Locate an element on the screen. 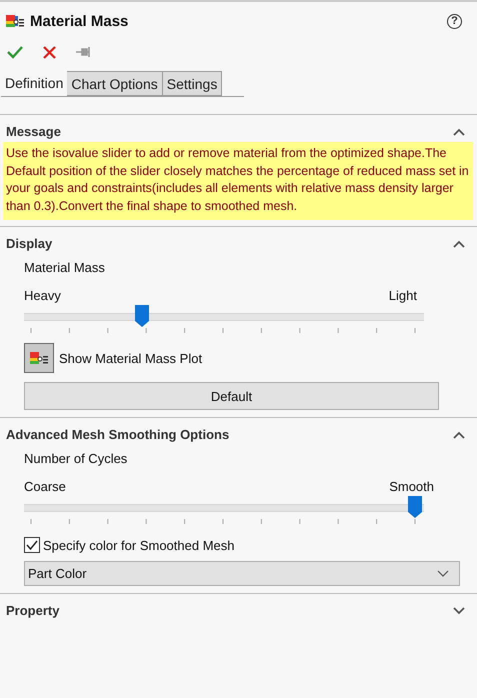 This screenshot has width=477, height=698. tab: Chart Options is located at coordinates (115, 83).